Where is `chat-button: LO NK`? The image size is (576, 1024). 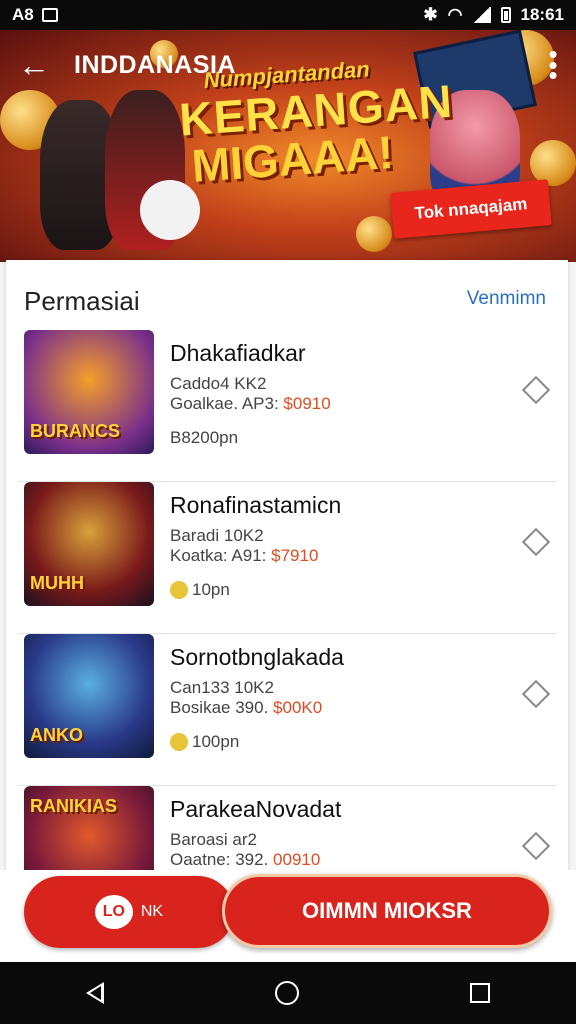 chat-button: LO NK is located at coordinates (129, 912).